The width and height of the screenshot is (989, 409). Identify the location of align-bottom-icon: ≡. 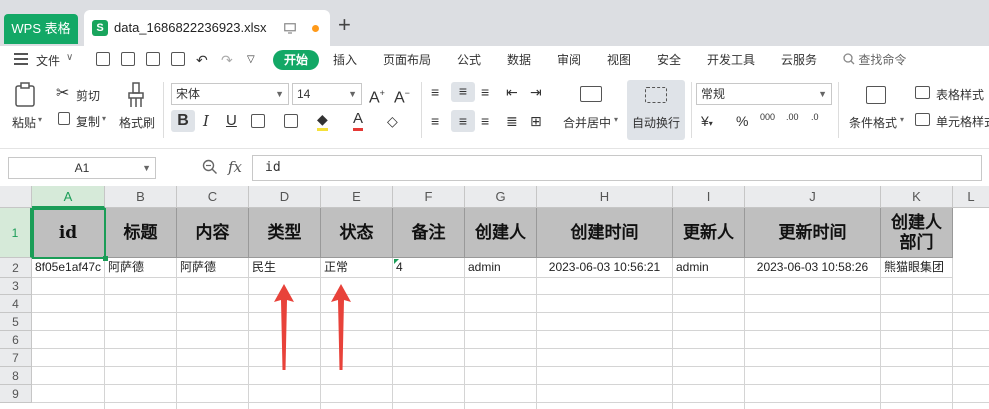
(485, 92).